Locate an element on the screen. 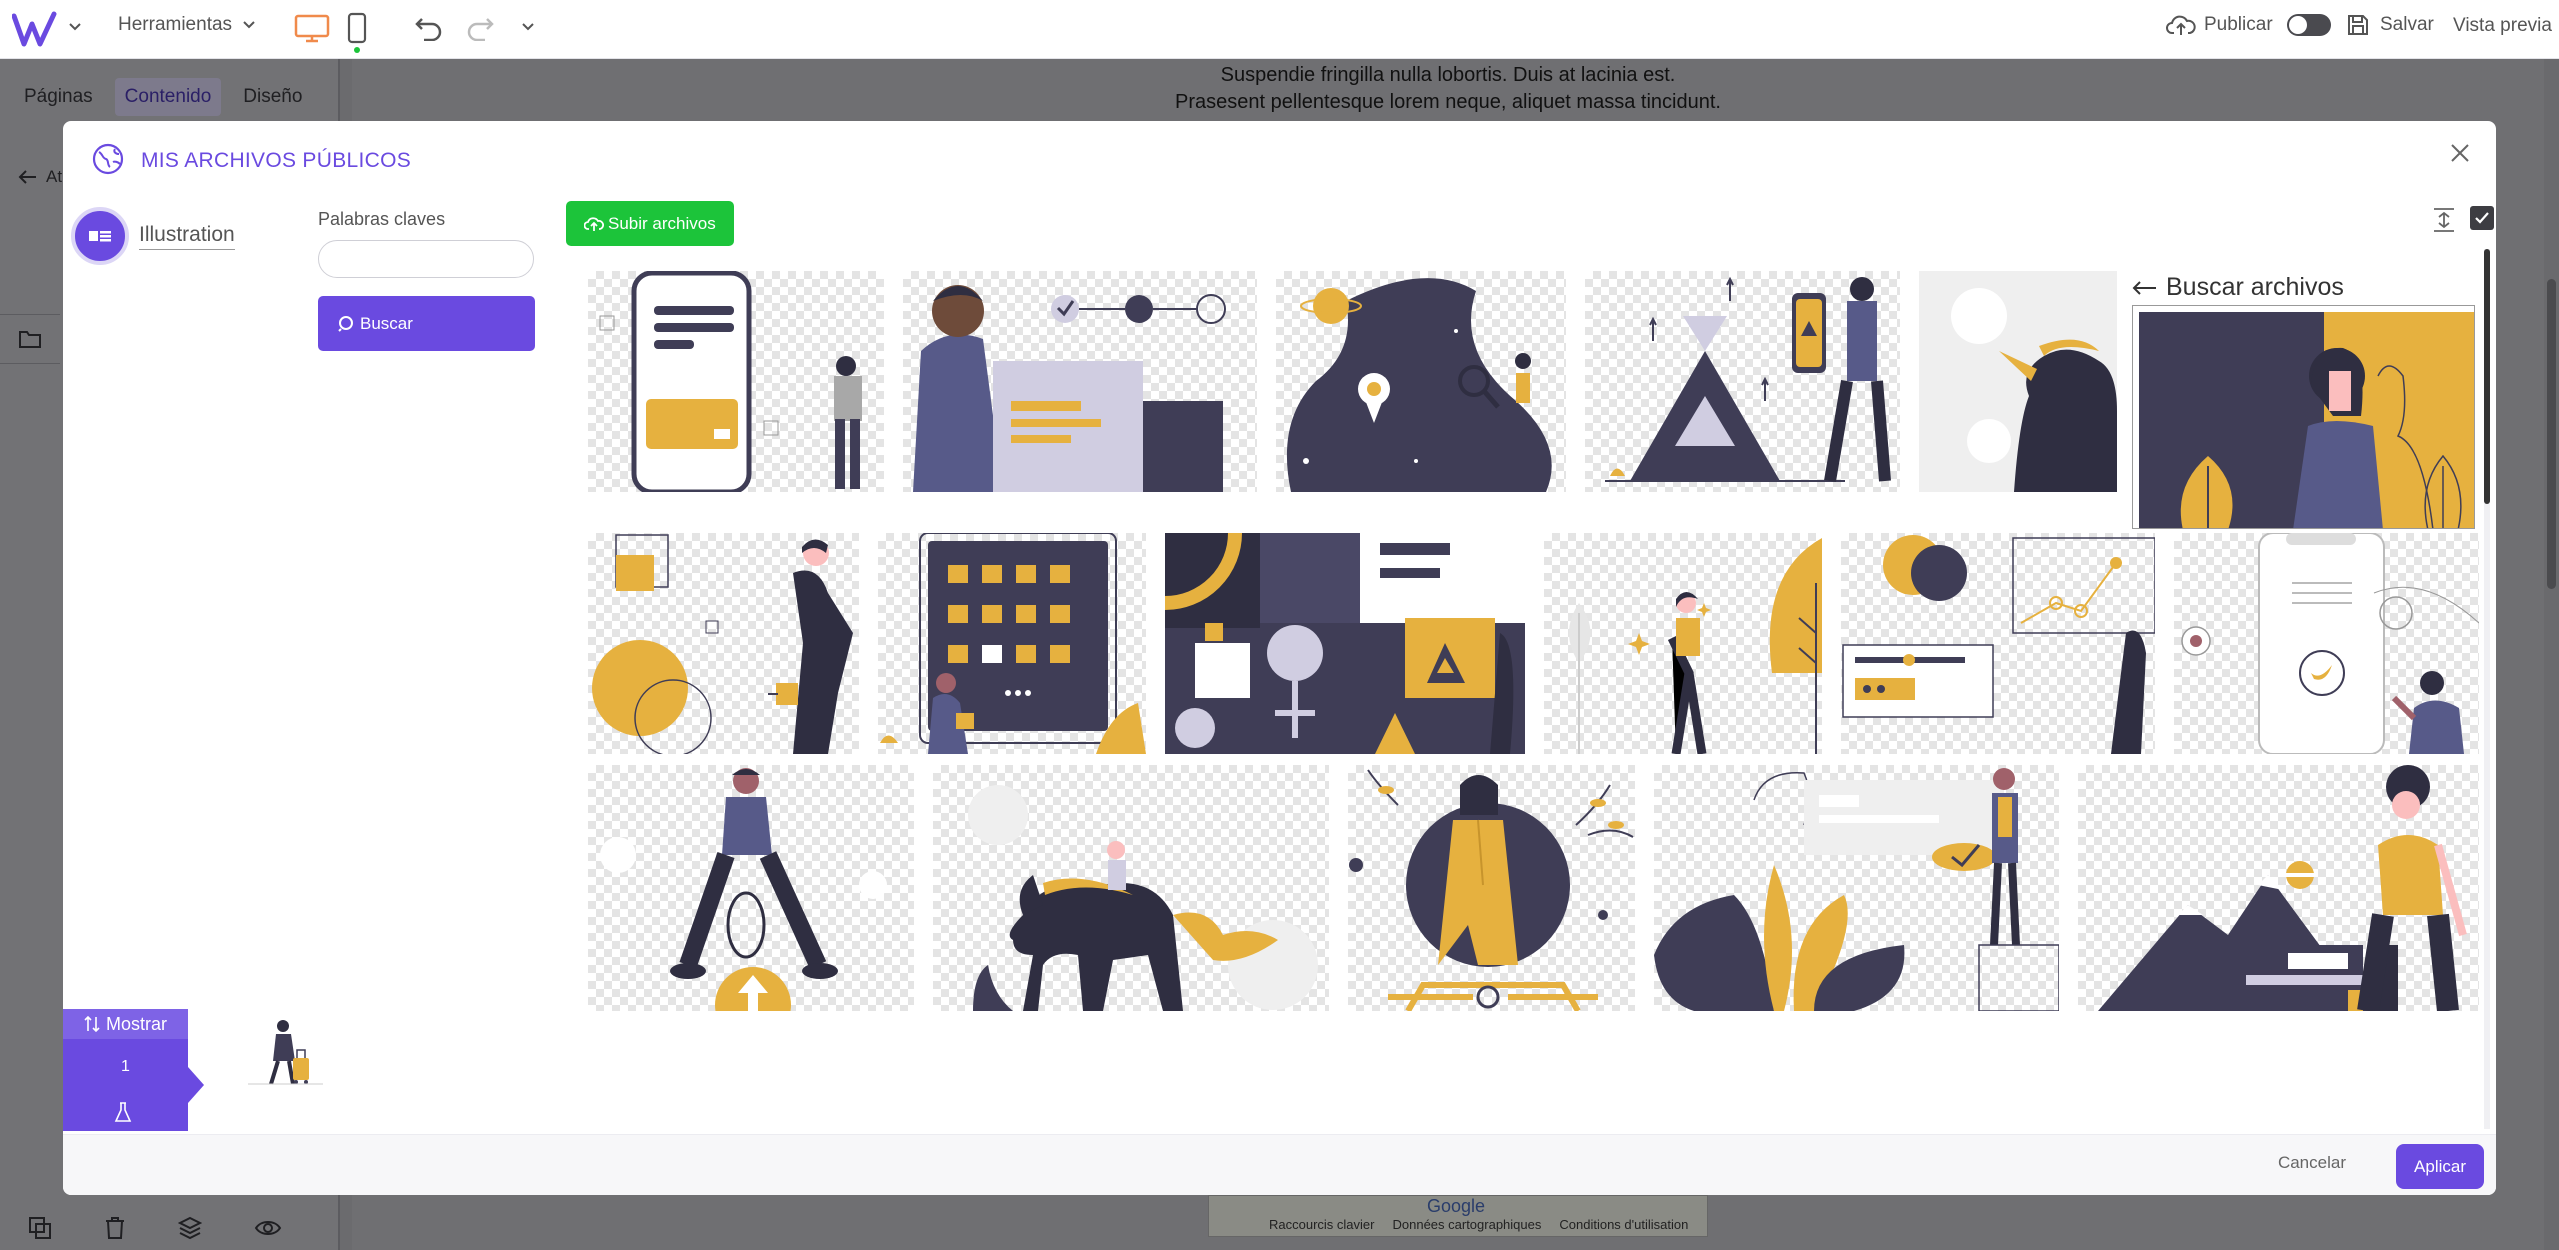  upload-files-button: Subir archivos is located at coordinates (650, 223).